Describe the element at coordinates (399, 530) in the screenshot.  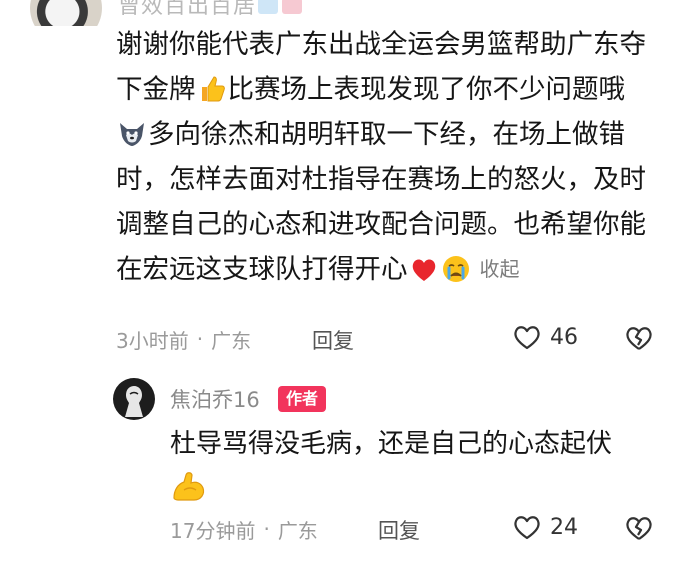
I see `reply-reply-button: 回复` at that location.